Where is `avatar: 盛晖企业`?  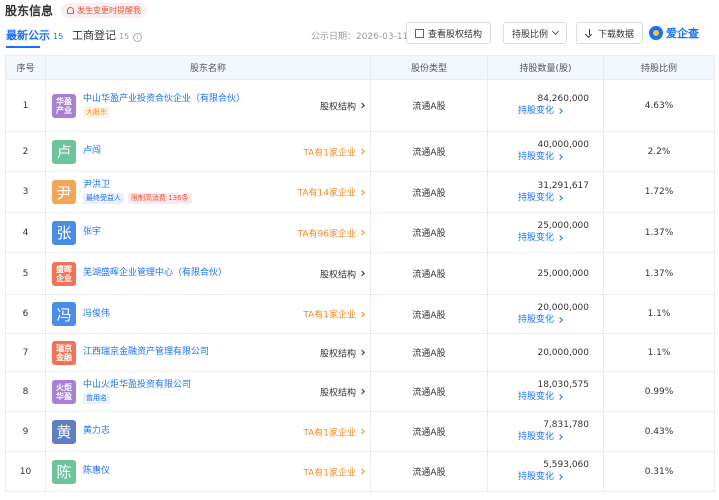 avatar: 盛晖企业 is located at coordinates (64, 273).